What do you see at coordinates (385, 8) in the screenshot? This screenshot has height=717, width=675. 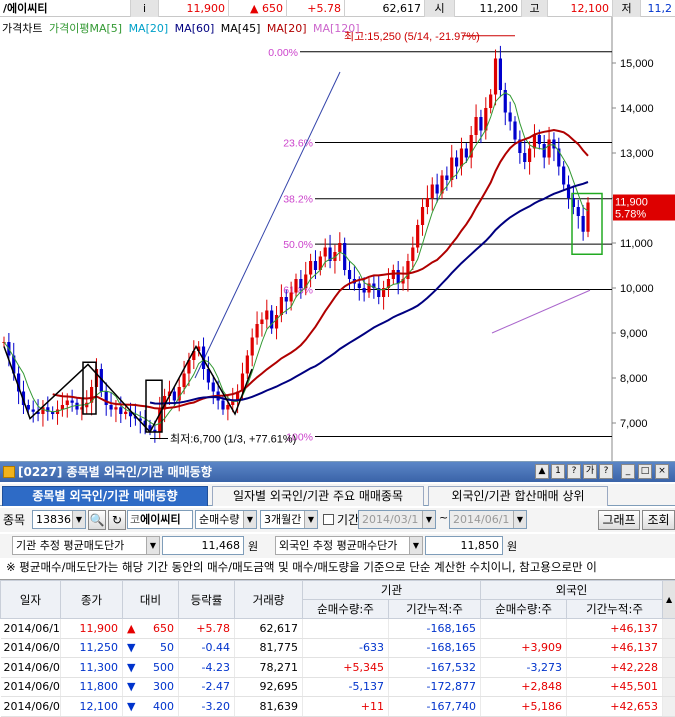 I see `volume: 62,617` at bounding box center [385, 8].